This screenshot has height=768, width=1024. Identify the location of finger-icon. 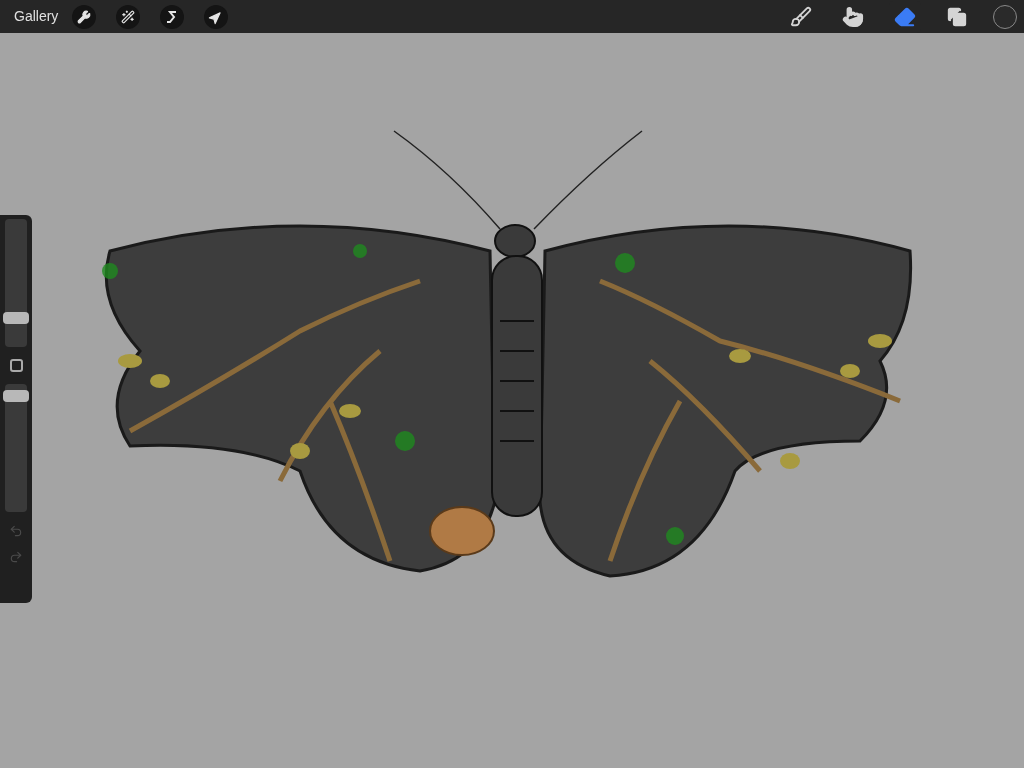
(853, 16).